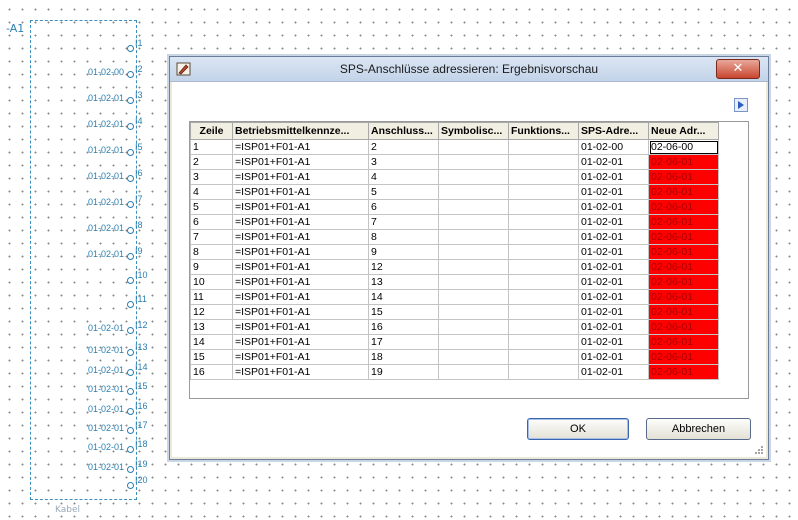  What do you see at coordinates (211, 372) in the screenshot?
I see `table-cell: 16` at bounding box center [211, 372].